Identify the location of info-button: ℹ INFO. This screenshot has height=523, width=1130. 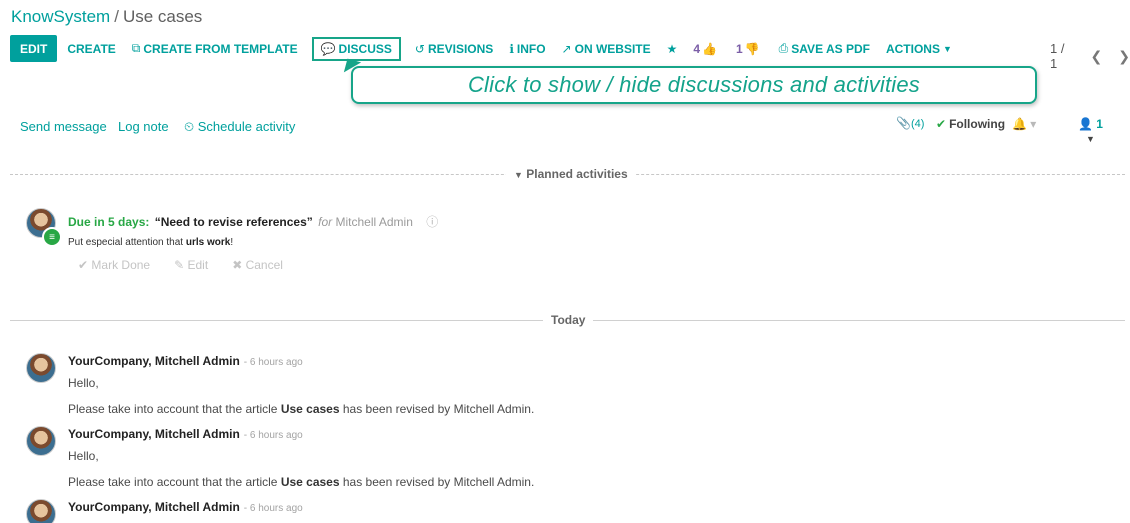
(527, 48).